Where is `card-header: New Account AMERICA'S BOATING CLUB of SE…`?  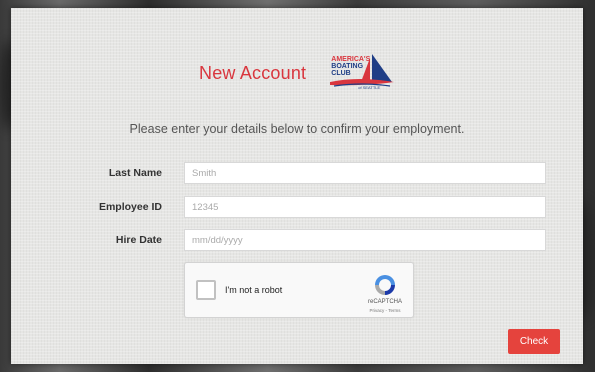
card-header: New Account AMERICA'S BOATING CLUB of SE… is located at coordinates (297, 73).